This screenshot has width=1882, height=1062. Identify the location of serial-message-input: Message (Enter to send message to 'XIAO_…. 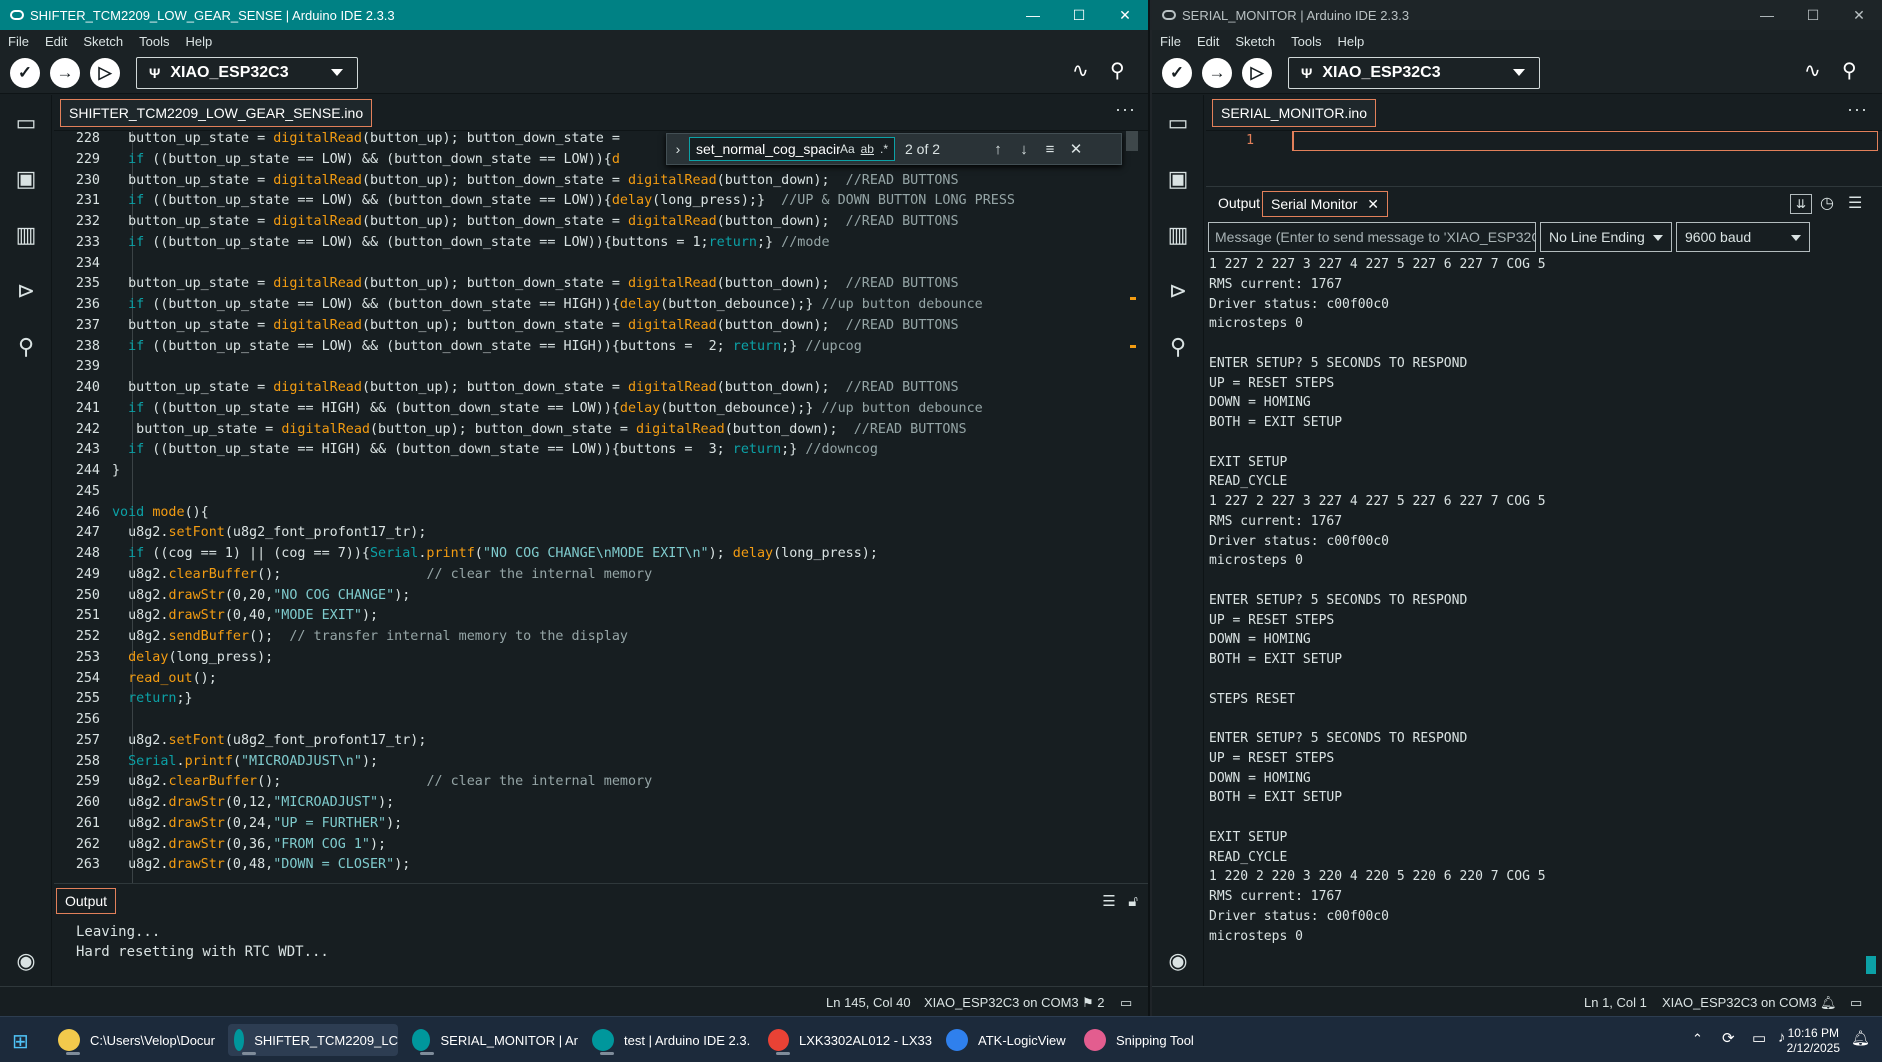
(1372, 237).